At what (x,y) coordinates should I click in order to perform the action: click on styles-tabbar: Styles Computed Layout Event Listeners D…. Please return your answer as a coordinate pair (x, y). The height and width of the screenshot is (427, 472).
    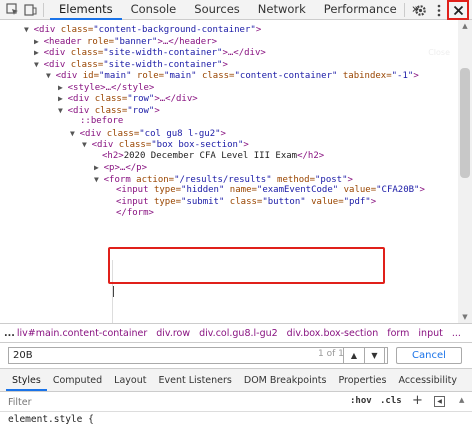
    Looking at the image, I should click on (236, 380).